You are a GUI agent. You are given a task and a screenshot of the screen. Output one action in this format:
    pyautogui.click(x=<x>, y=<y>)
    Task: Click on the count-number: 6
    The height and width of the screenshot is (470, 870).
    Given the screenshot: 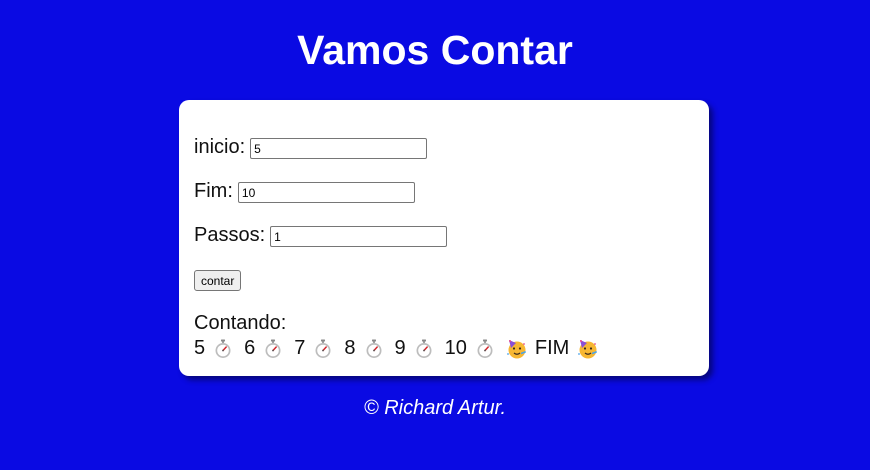 What is the action you would take?
    pyautogui.click(x=250, y=348)
    